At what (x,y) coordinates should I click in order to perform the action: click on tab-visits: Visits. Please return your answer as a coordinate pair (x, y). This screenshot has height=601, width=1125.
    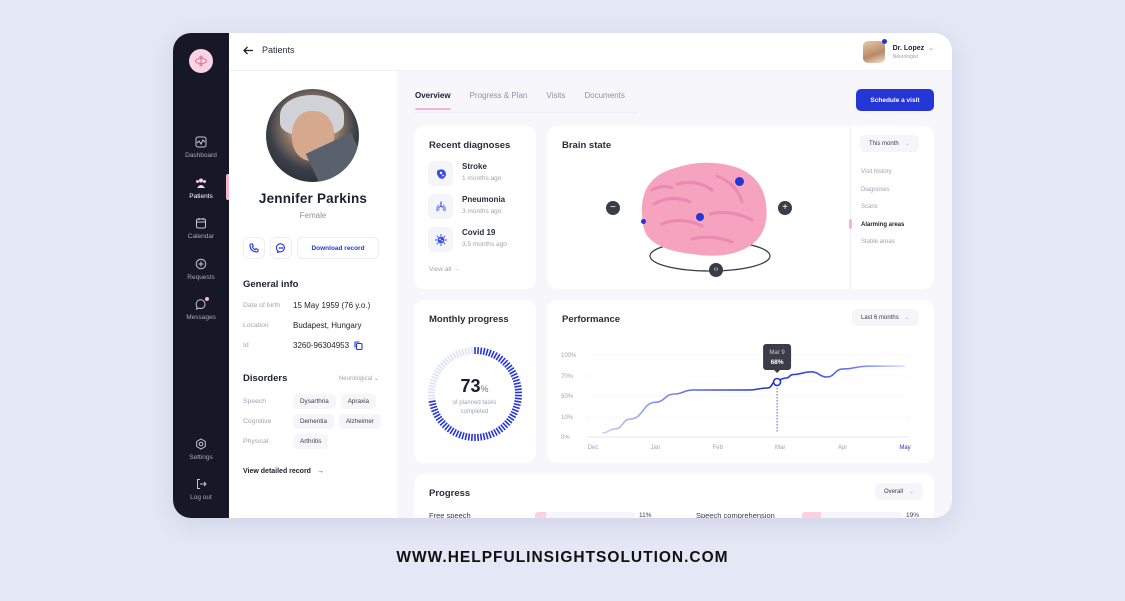
    Looking at the image, I should click on (555, 100).